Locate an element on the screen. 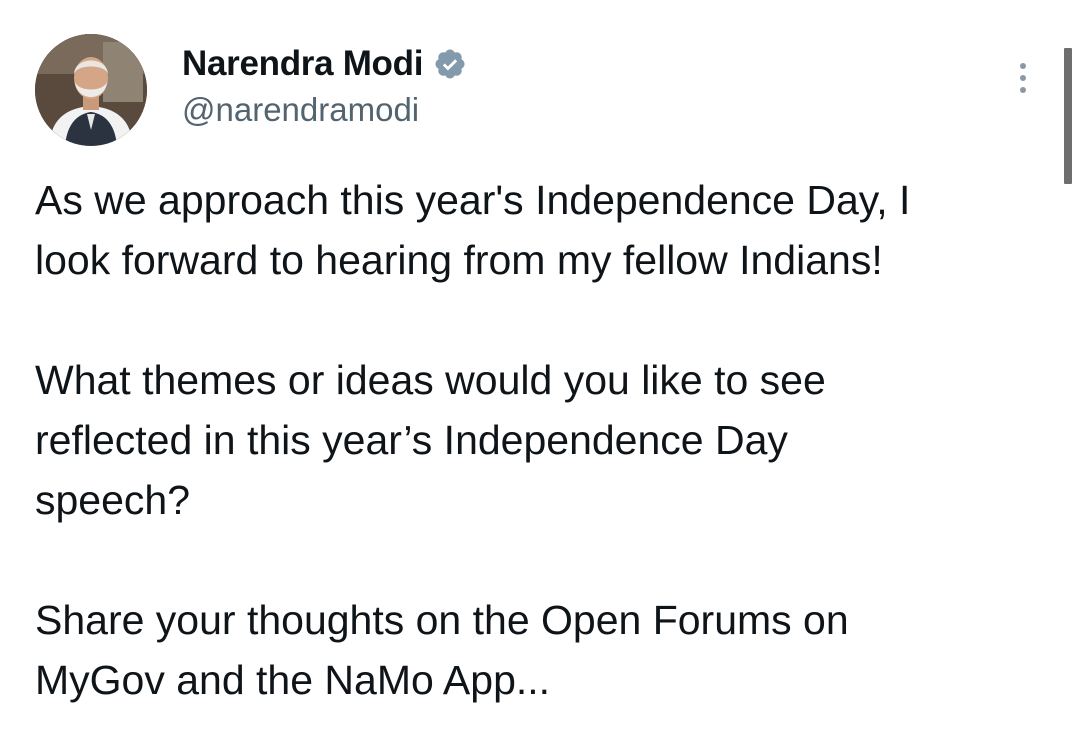  more-vertical-icon is located at coordinates (1023, 78).